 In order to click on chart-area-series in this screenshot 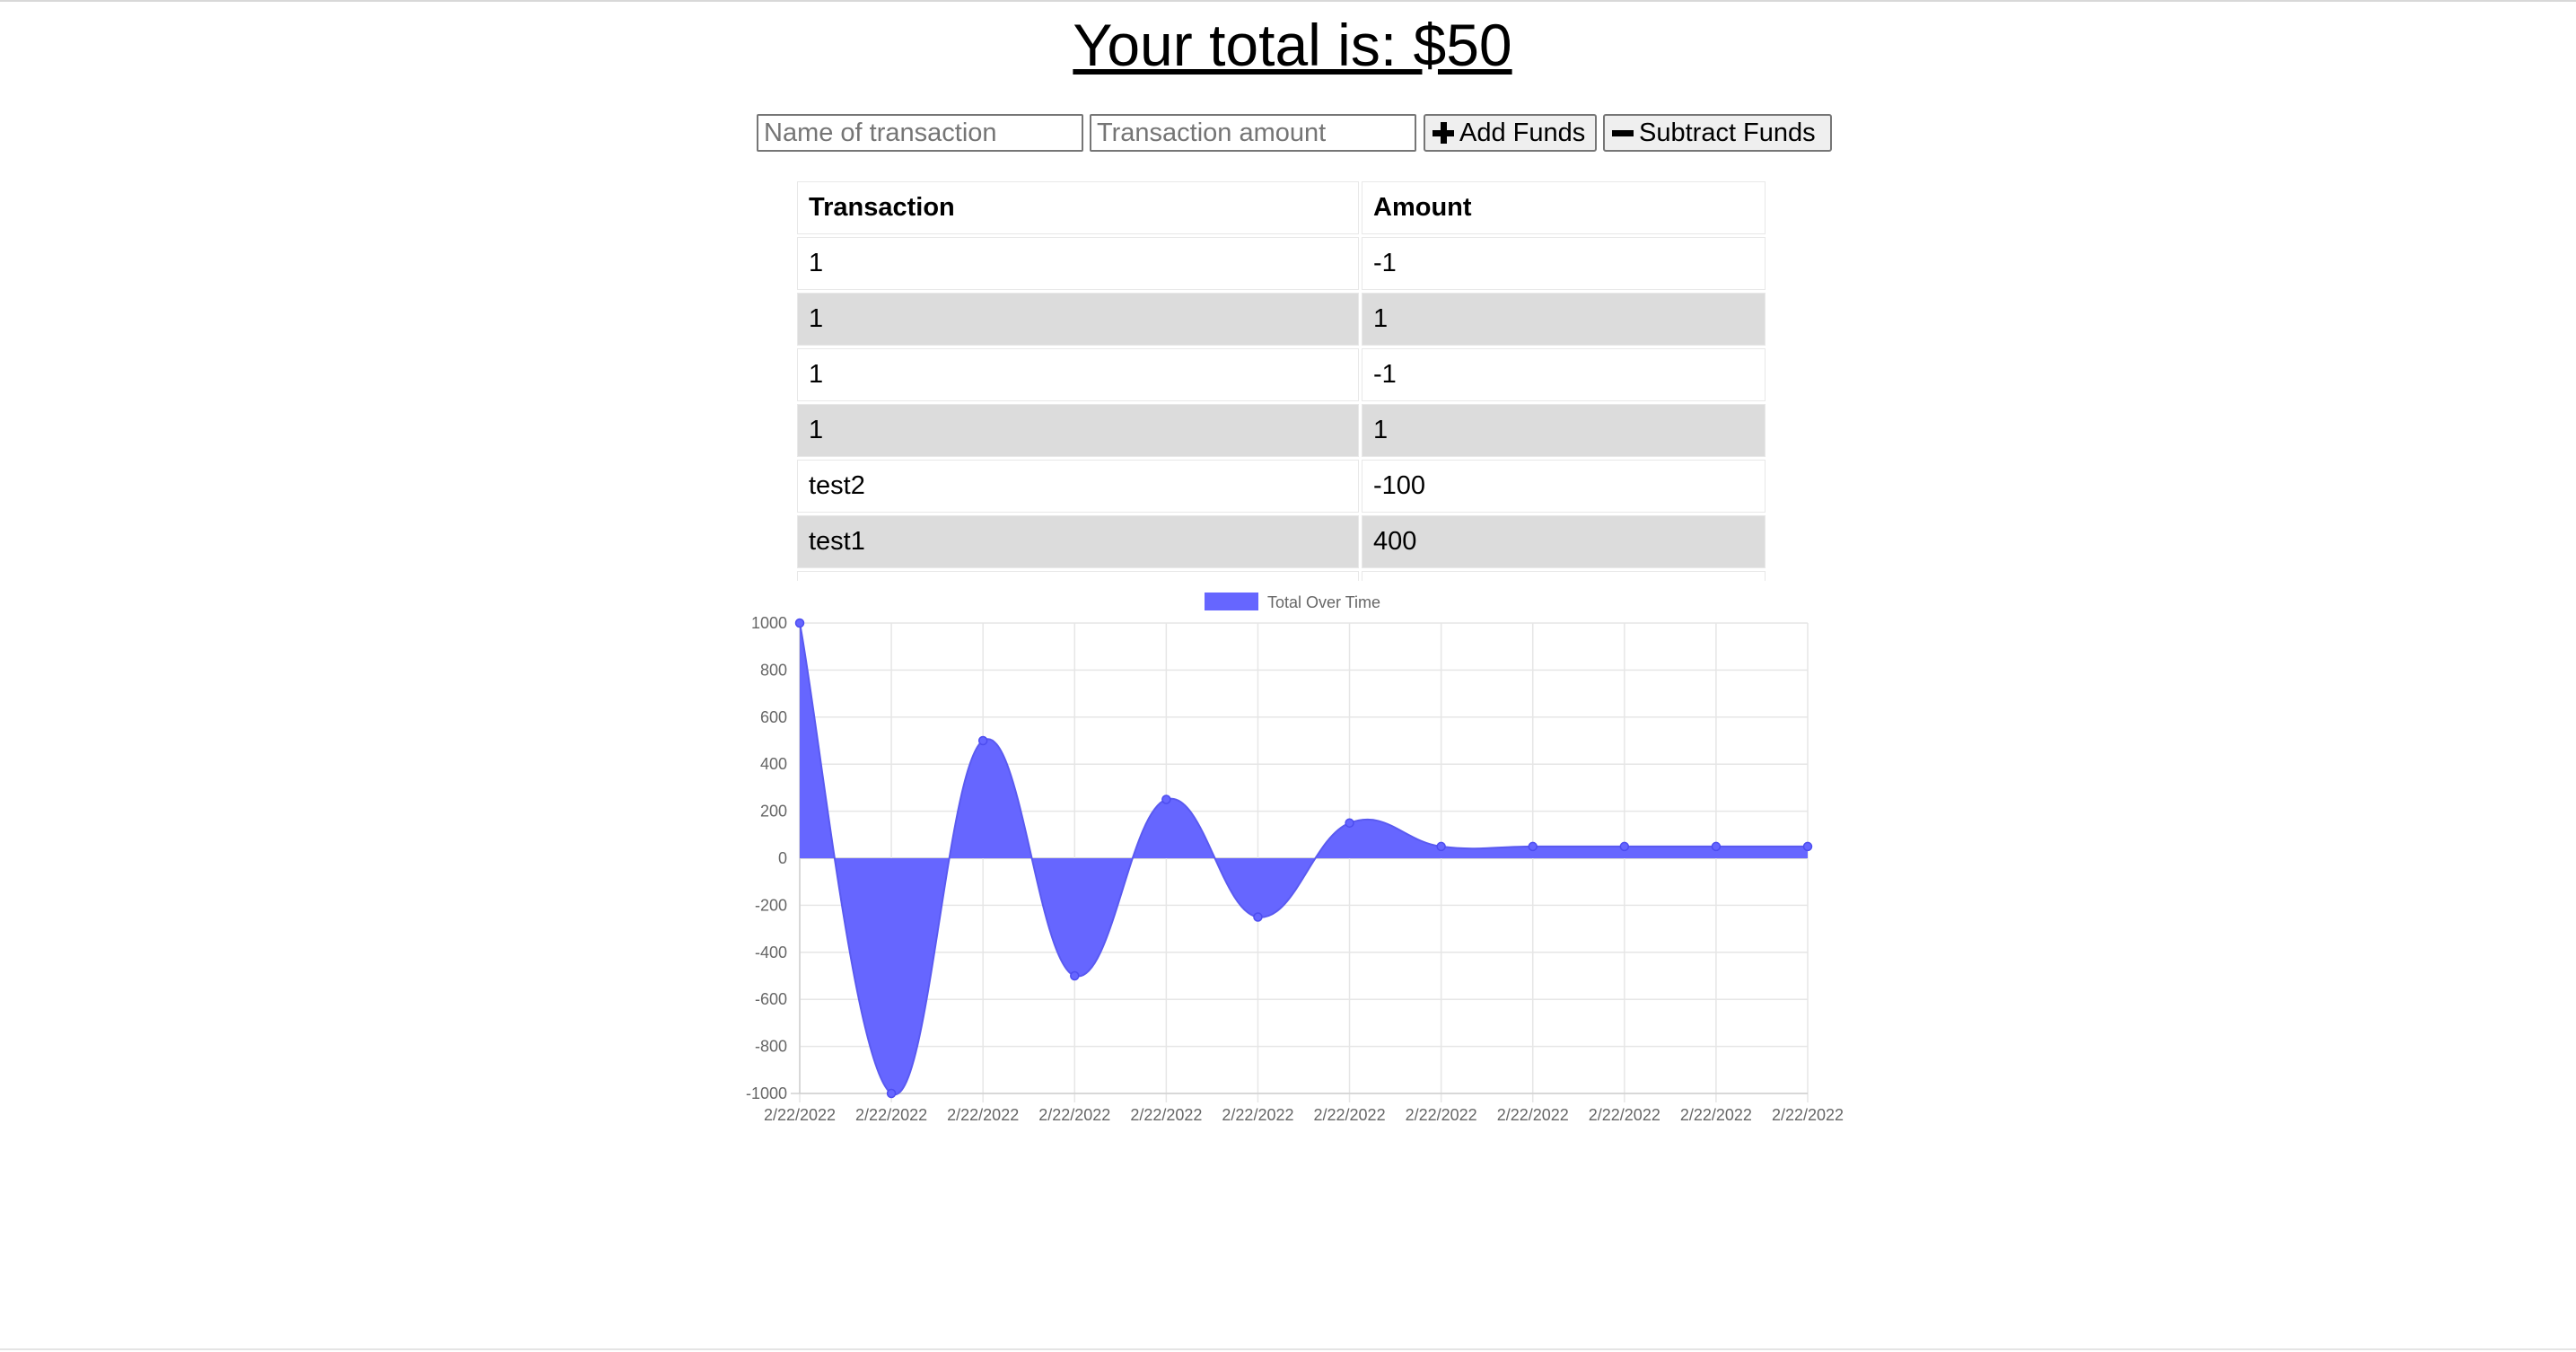, I will do `click(1303, 859)`.